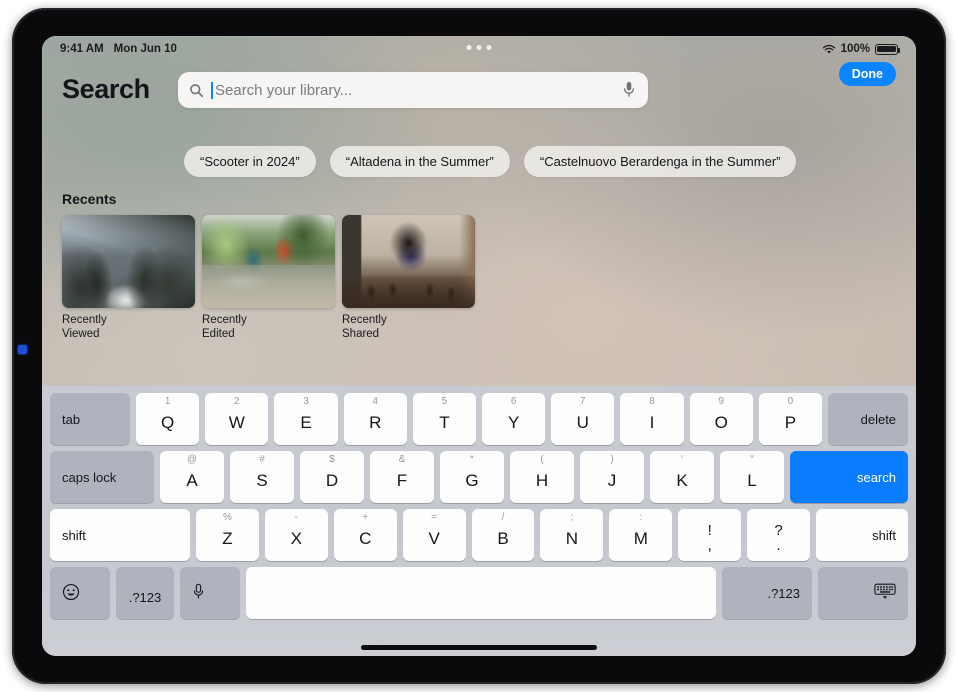 This screenshot has width=958, height=692. I want to click on recent-item-recently-edited: Recently Edited, so click(268, 278).